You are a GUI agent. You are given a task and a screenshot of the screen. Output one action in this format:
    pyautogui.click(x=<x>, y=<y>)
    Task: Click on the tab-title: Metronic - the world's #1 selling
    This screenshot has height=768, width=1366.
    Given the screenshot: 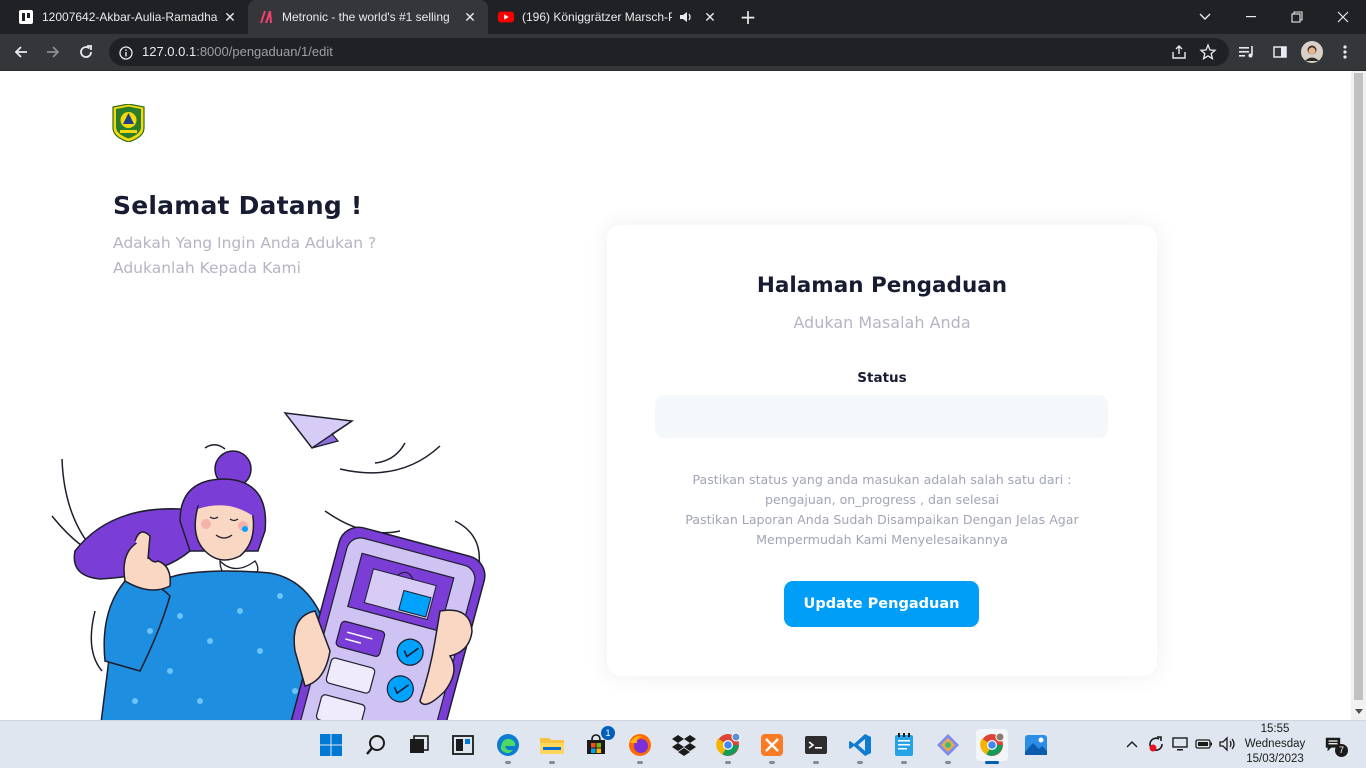 What is the action you would take?
    pyautogui.click(x=366, y=17)
    